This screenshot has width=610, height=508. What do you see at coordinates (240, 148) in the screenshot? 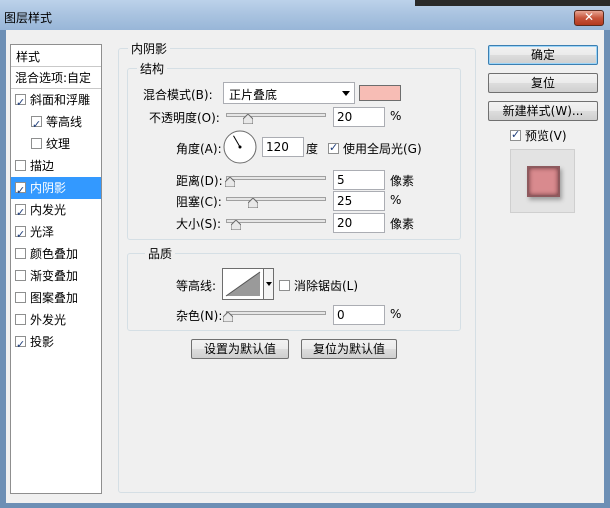
I see `angle-dial` at bounding box center [240, 148].